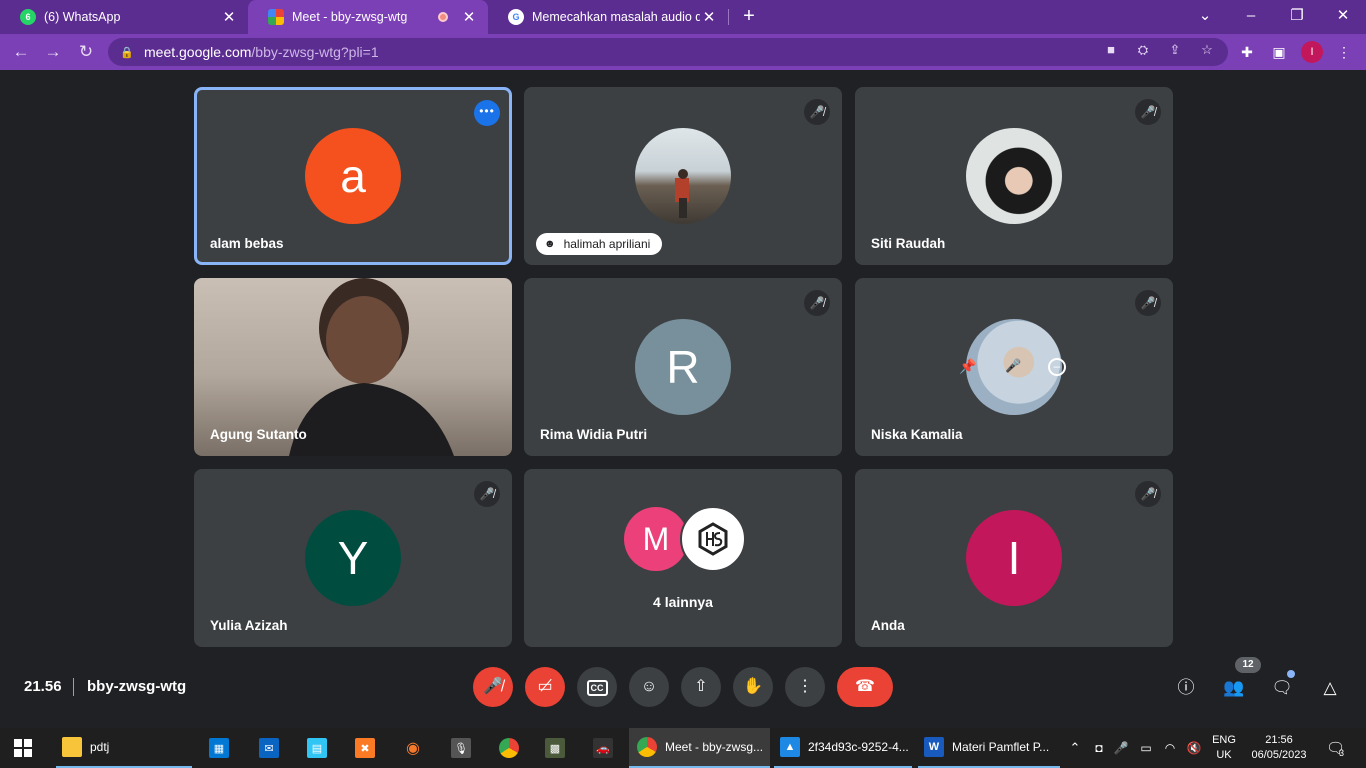  Describe the element at coordinates (1335, 748) in the screenshot. I see `notifications-icon: 🗨 3` at that location.